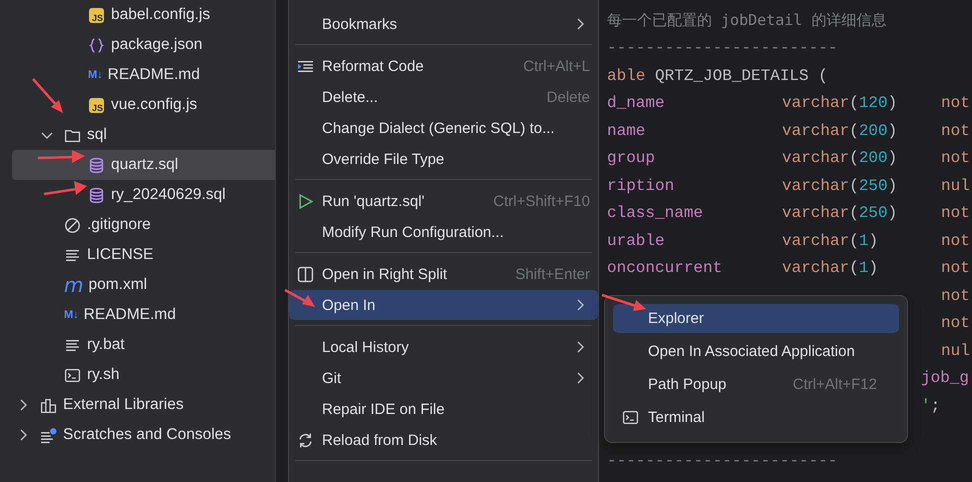  I want to click on code-text: urable, so click(636, 241).